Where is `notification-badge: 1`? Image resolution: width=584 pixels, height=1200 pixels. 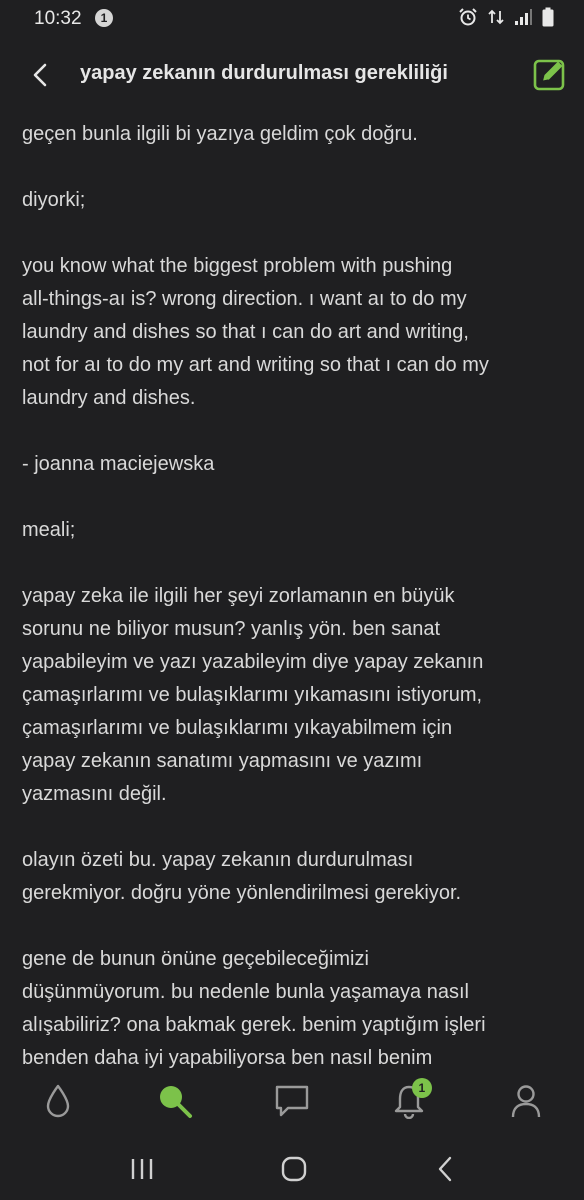 notification-badge: 1 is located at coordinates (421, 1088).